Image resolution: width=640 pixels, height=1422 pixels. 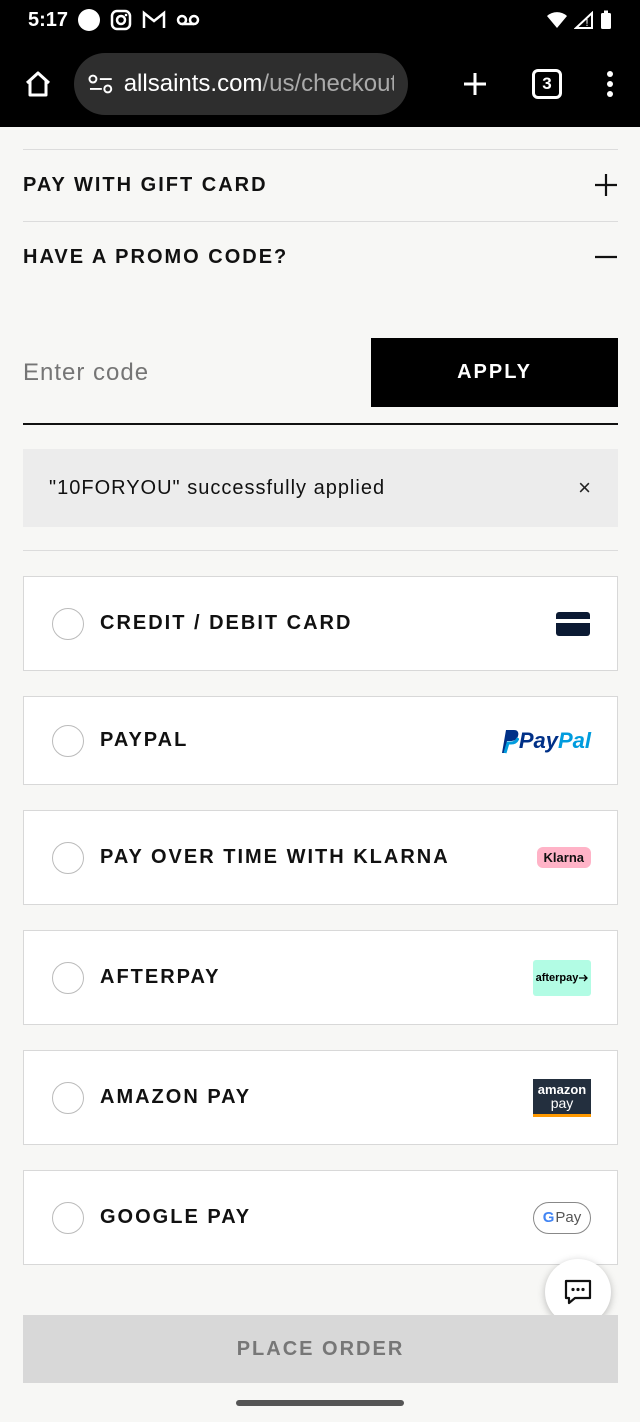 What do you see at coordinates (562, 1102) in the screenshot?
I see `pay-logo-text: pay` at bounding box center [562, 1102].